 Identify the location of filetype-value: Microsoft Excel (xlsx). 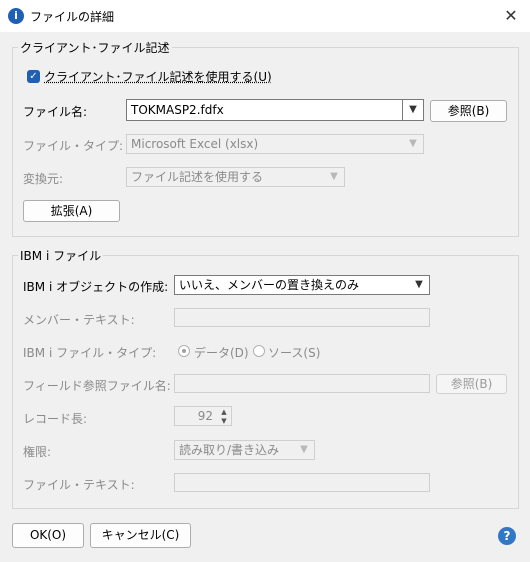
(195, 144).